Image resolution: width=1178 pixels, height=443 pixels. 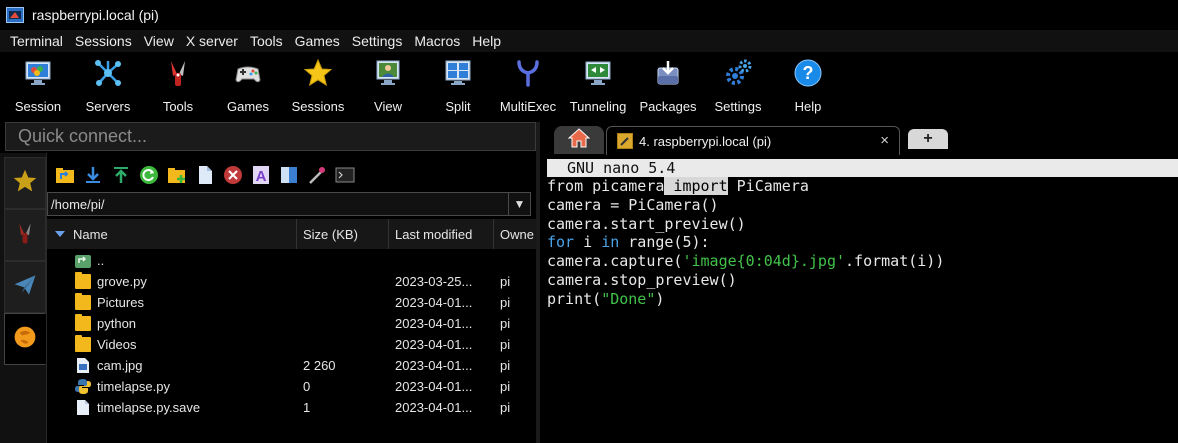 What do you see at coordinates (668, 73) in the screenshot?
I see `packages-icon` at bounding box center [668, 73].